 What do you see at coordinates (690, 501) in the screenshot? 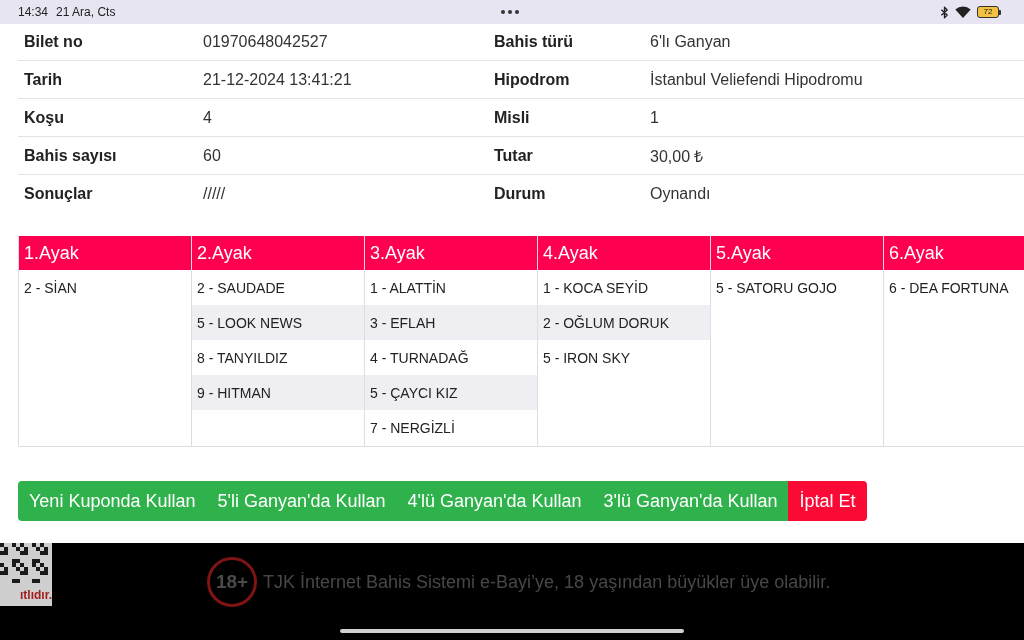
I see `action-button: 3'lü Ganyan'da Kullan` at bounding box center [690, 501].